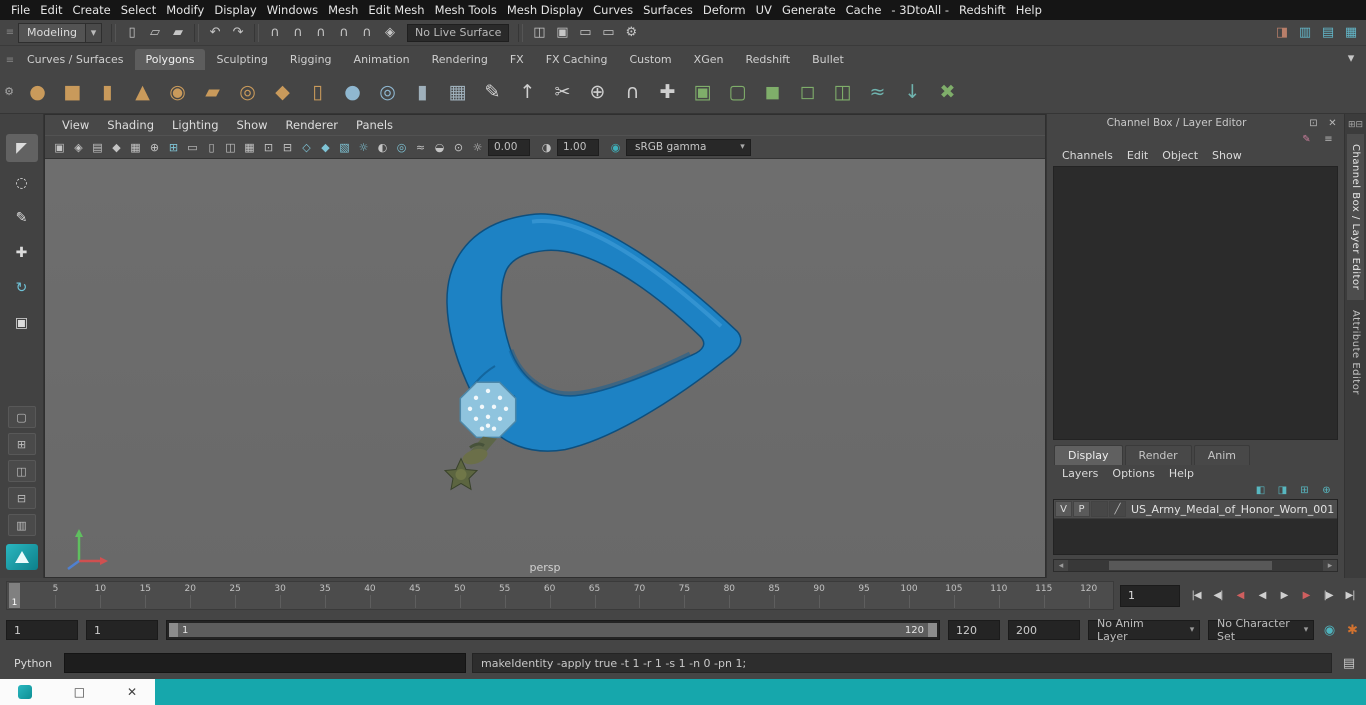  What do you see at coordinates (597, 91) in the screenshot?
I see `target-weld-icon: ⊕` at bounding box center [597, 91].